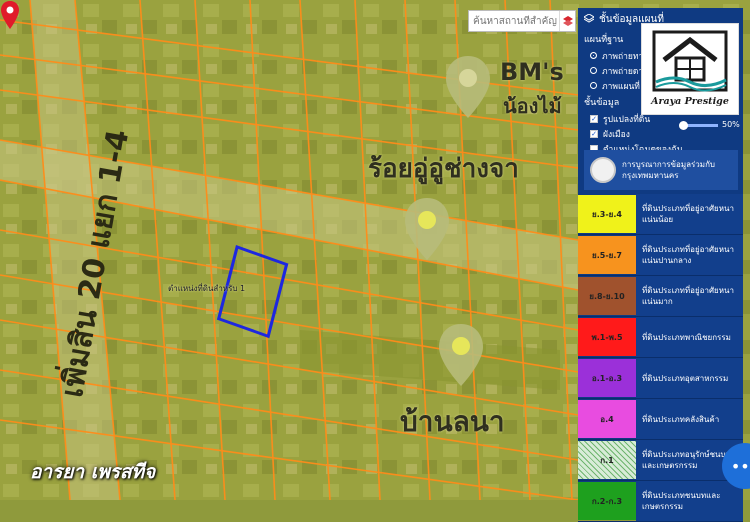 This screenshot has width=750, height=522. I want to click on legend-row: ก.2-ก.3 ที่ดินประเภทชนบทและเกษตรกรรม, so click(660, 501).